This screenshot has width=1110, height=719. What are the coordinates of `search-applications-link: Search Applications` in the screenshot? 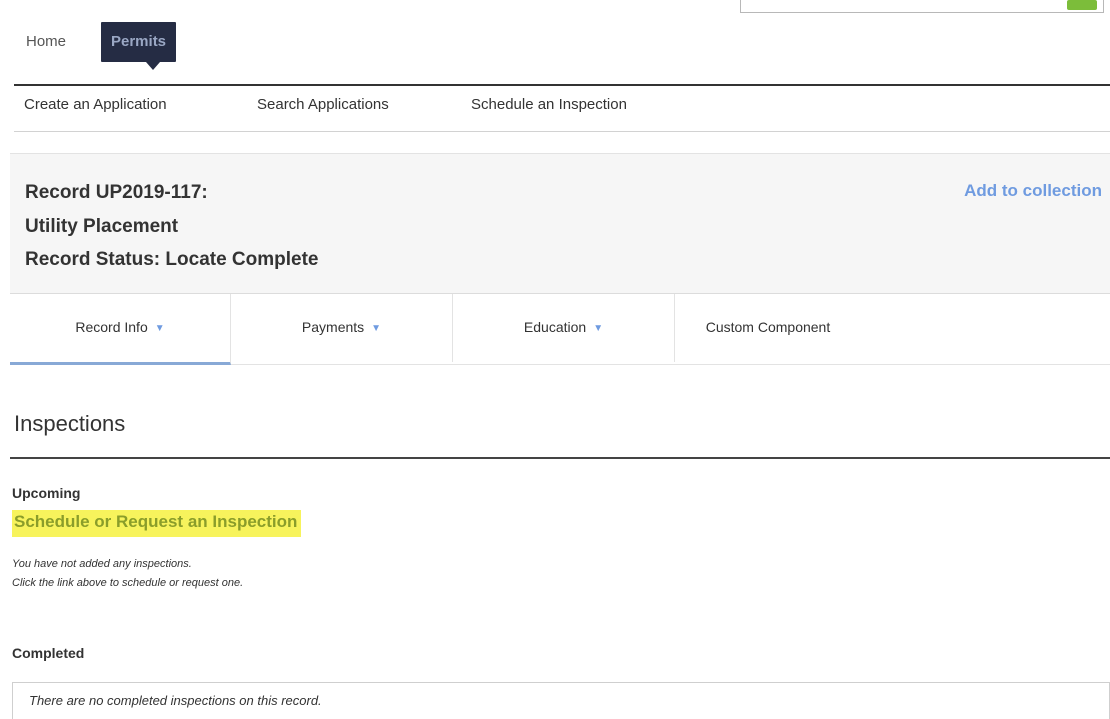 It's located at (323, 104).